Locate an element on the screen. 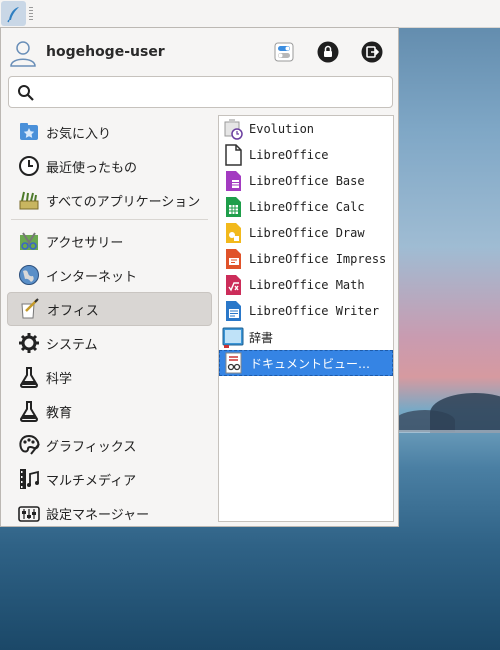 The height and width of the screenshot is (650, 500). app-item-libreoffice-base: LibreOffice Base is located at coordinates (306, 181).